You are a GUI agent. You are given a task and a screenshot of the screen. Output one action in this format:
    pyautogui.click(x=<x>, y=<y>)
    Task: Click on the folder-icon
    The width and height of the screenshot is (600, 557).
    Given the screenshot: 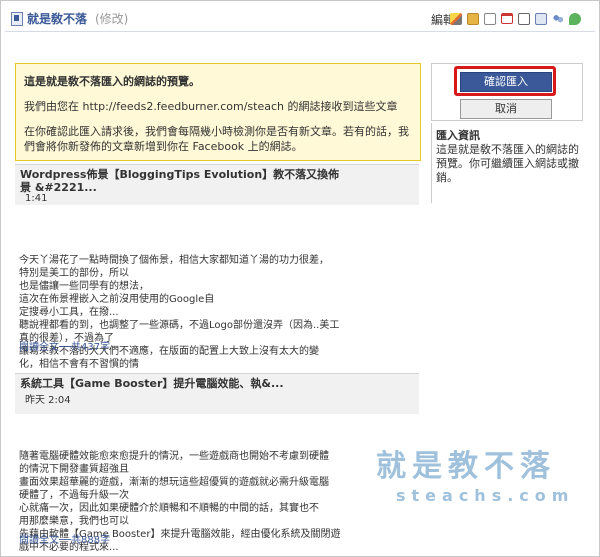 What is the action you would take?
    pyautogui.click(x=473, y=19)
    